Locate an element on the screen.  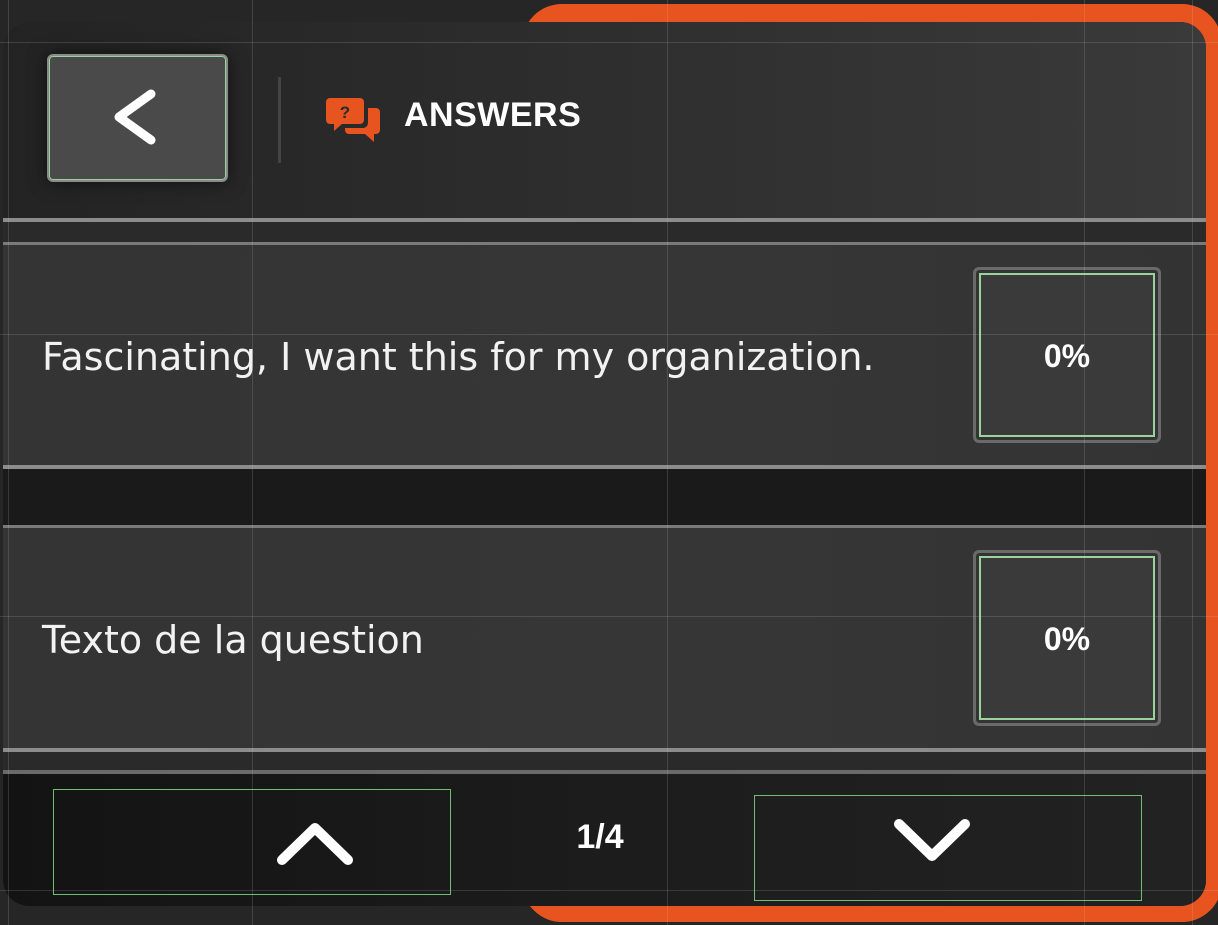
previous-page-button is located at coordinates (252, 842).